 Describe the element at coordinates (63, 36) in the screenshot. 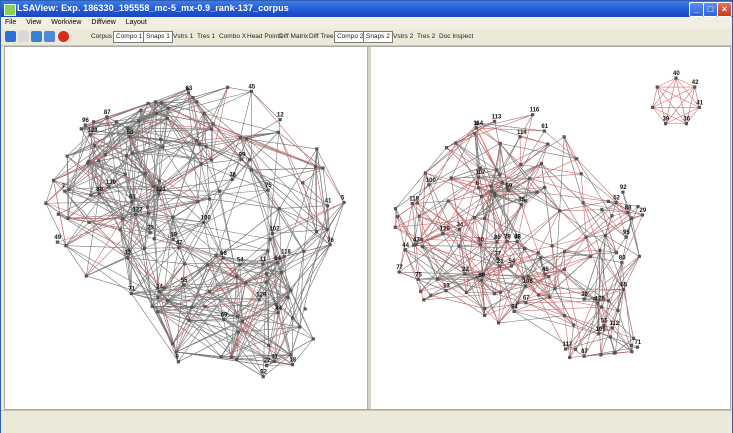

I see `power-icon` at that location.